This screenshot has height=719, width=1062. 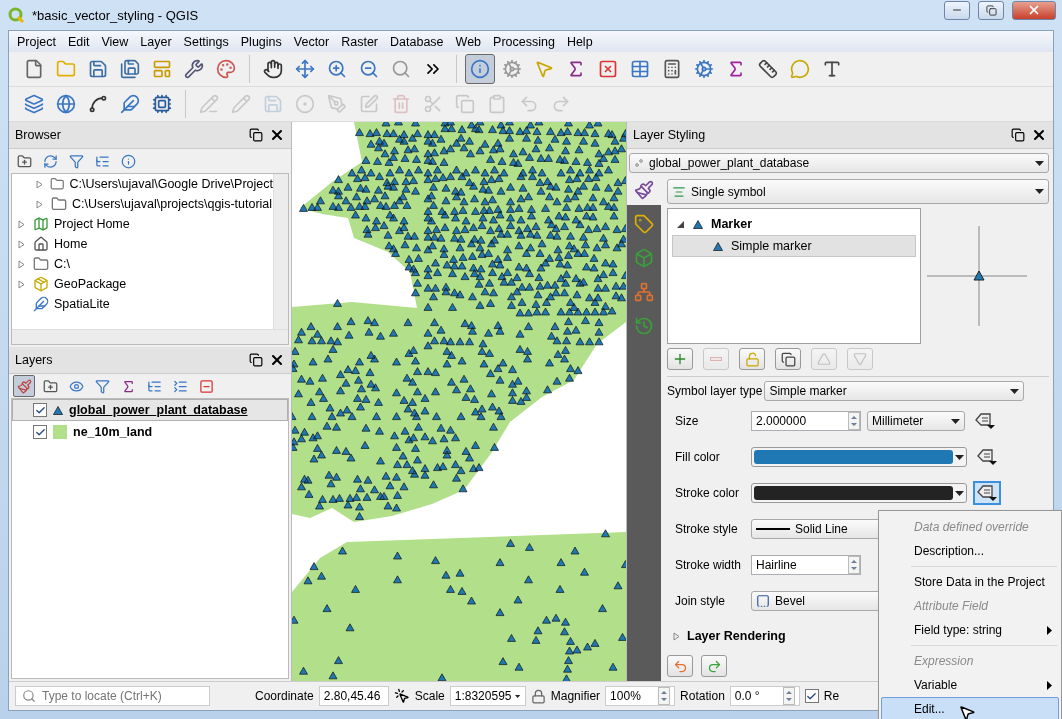 What do you see at coordinates (429, 696) in the screenshot?
I see `field-label: Scale` at bounding box center [429, 696].